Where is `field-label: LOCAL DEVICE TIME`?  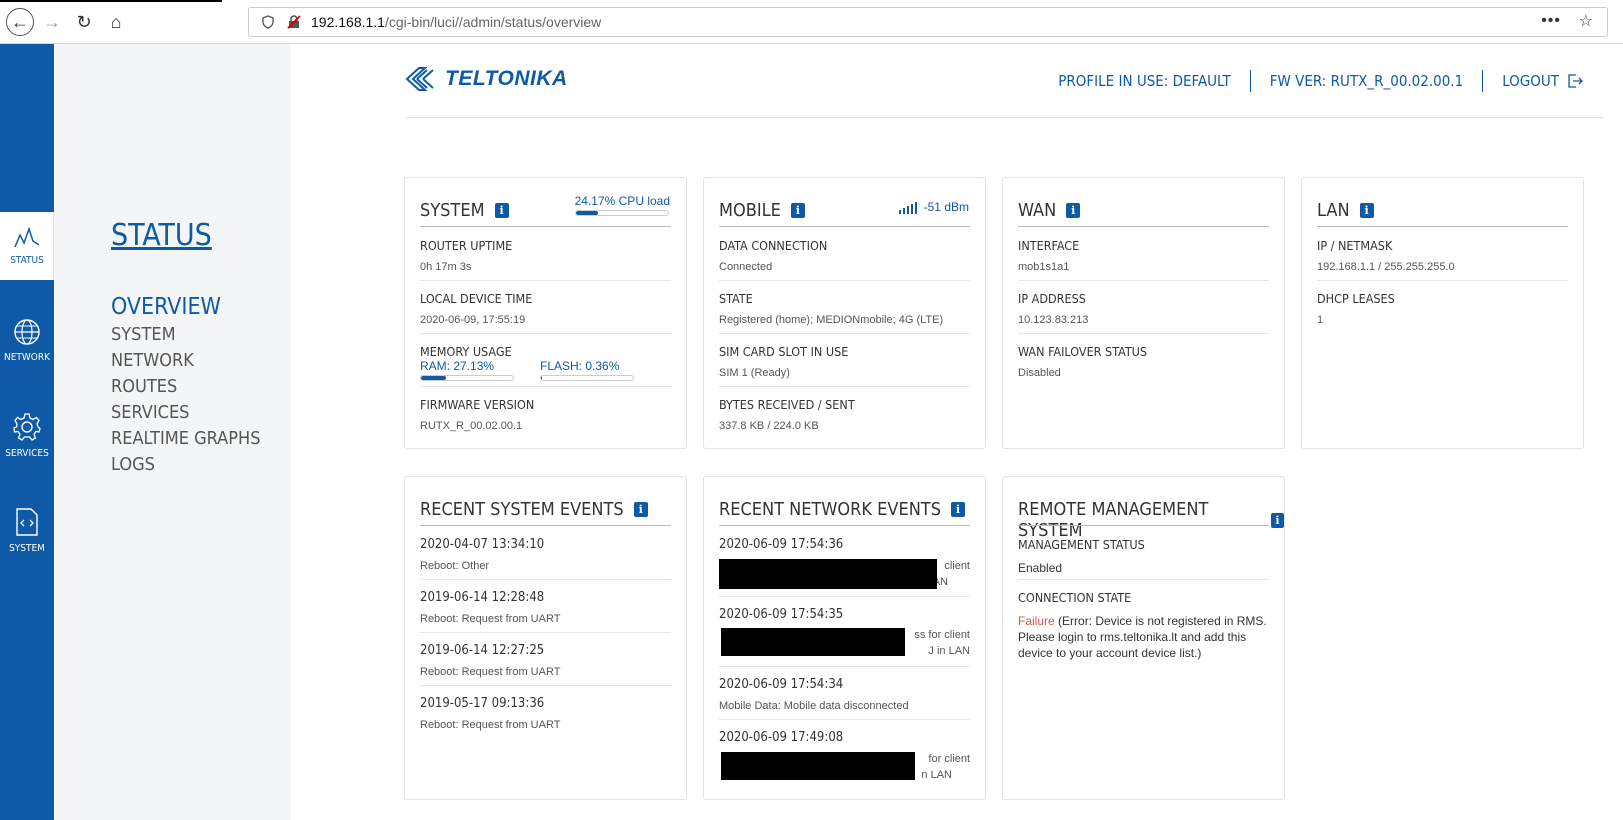
field-label: LOCAL DEVICE TIME is located at coordinates (476, 298).